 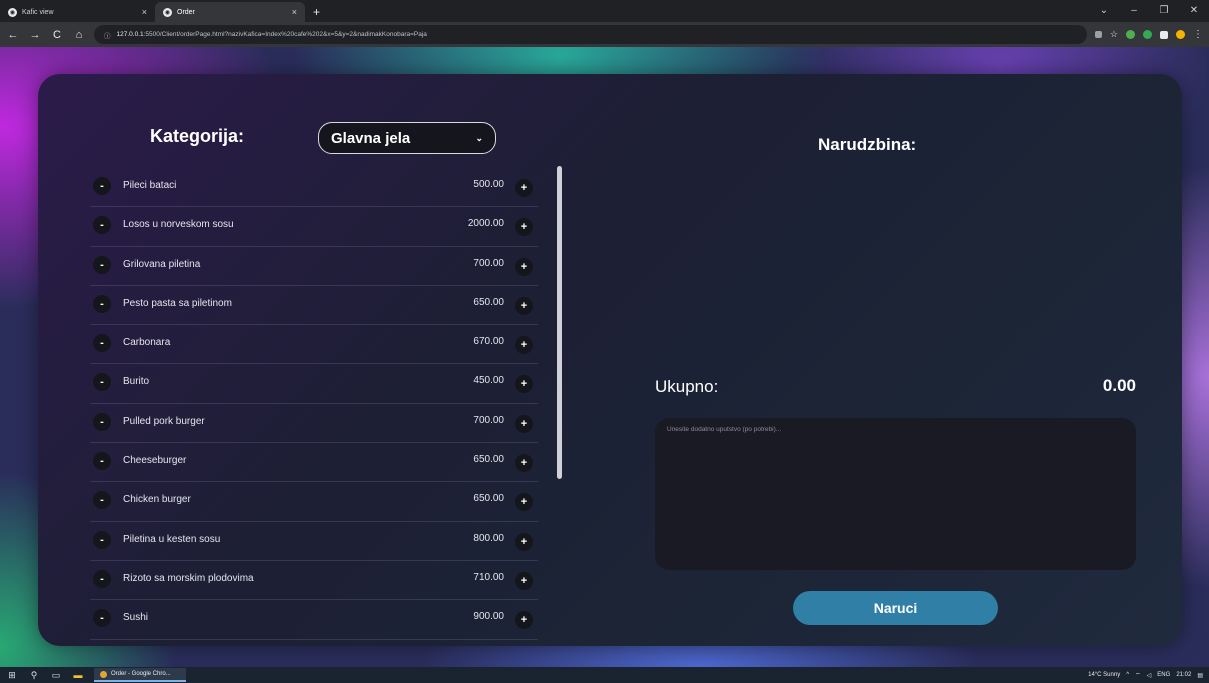 I want to click on category-select: Glavna jela ⌄, so click(x=407, y=138).